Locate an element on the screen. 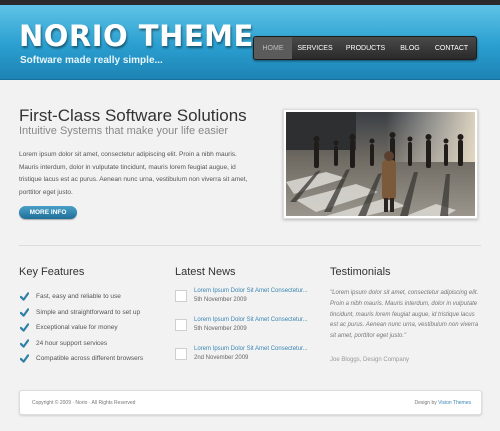 The image size is (500, 431). nav-home: HOME is located at coordinates (273, 48).